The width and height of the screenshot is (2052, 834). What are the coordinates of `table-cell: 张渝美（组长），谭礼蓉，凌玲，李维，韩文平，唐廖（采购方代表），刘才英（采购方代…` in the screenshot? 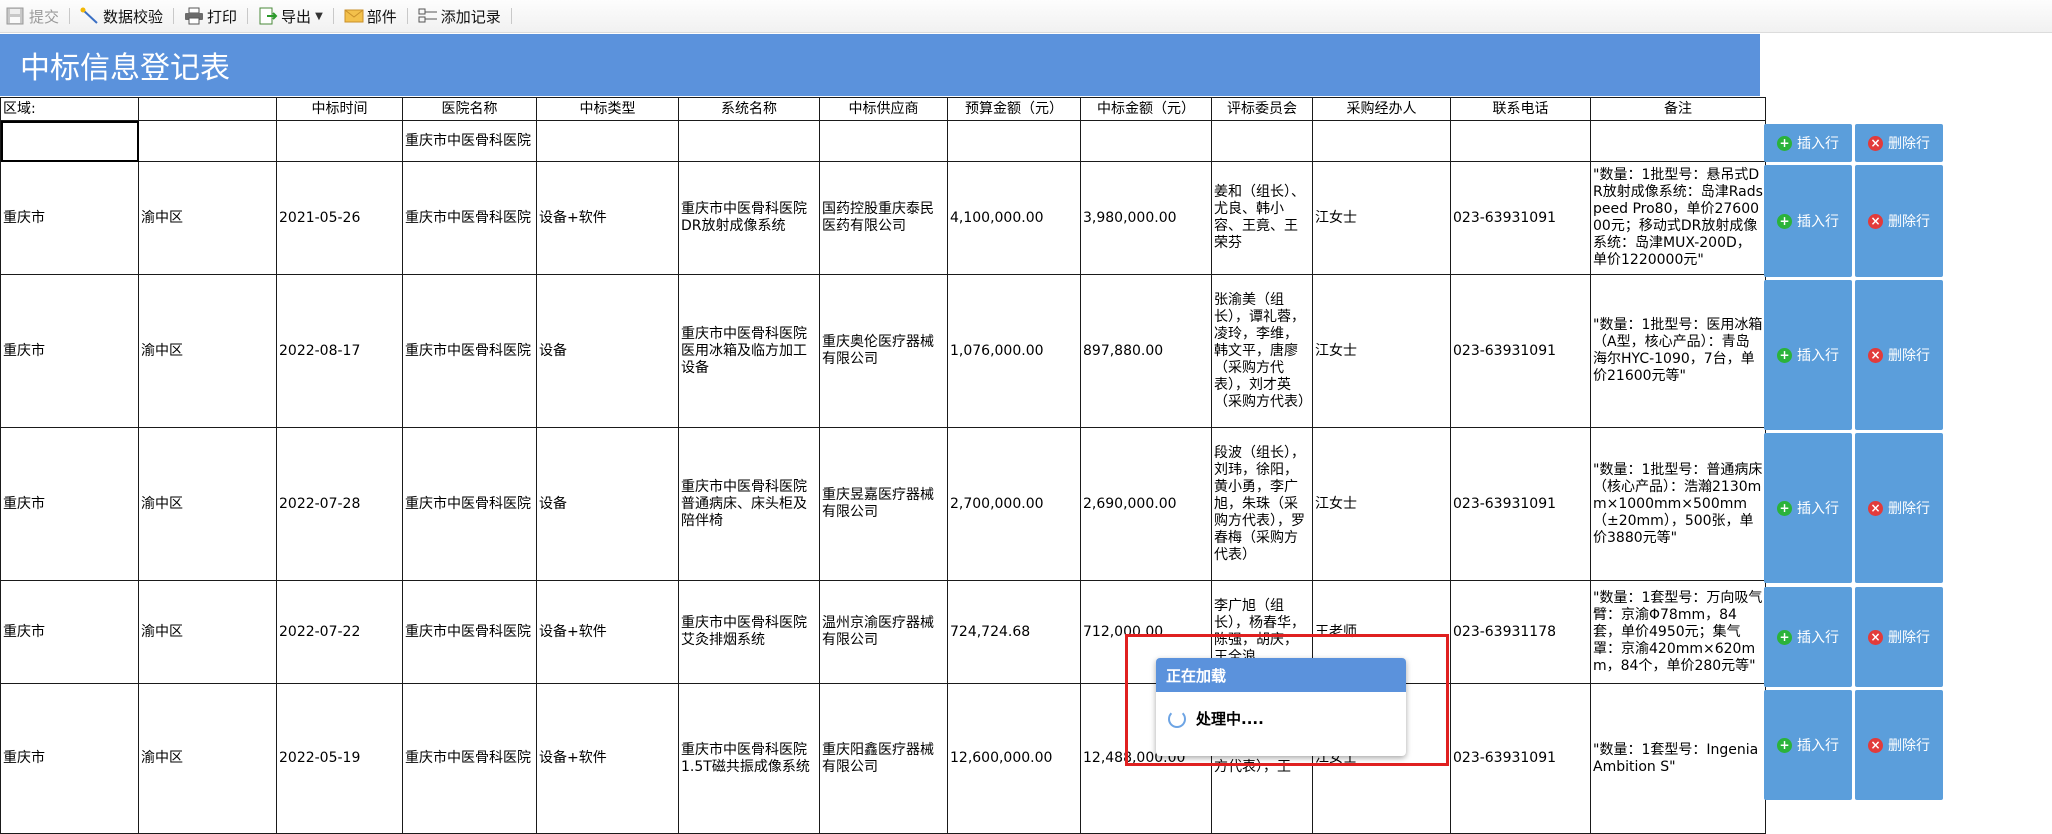 It's located at (1262, 351).